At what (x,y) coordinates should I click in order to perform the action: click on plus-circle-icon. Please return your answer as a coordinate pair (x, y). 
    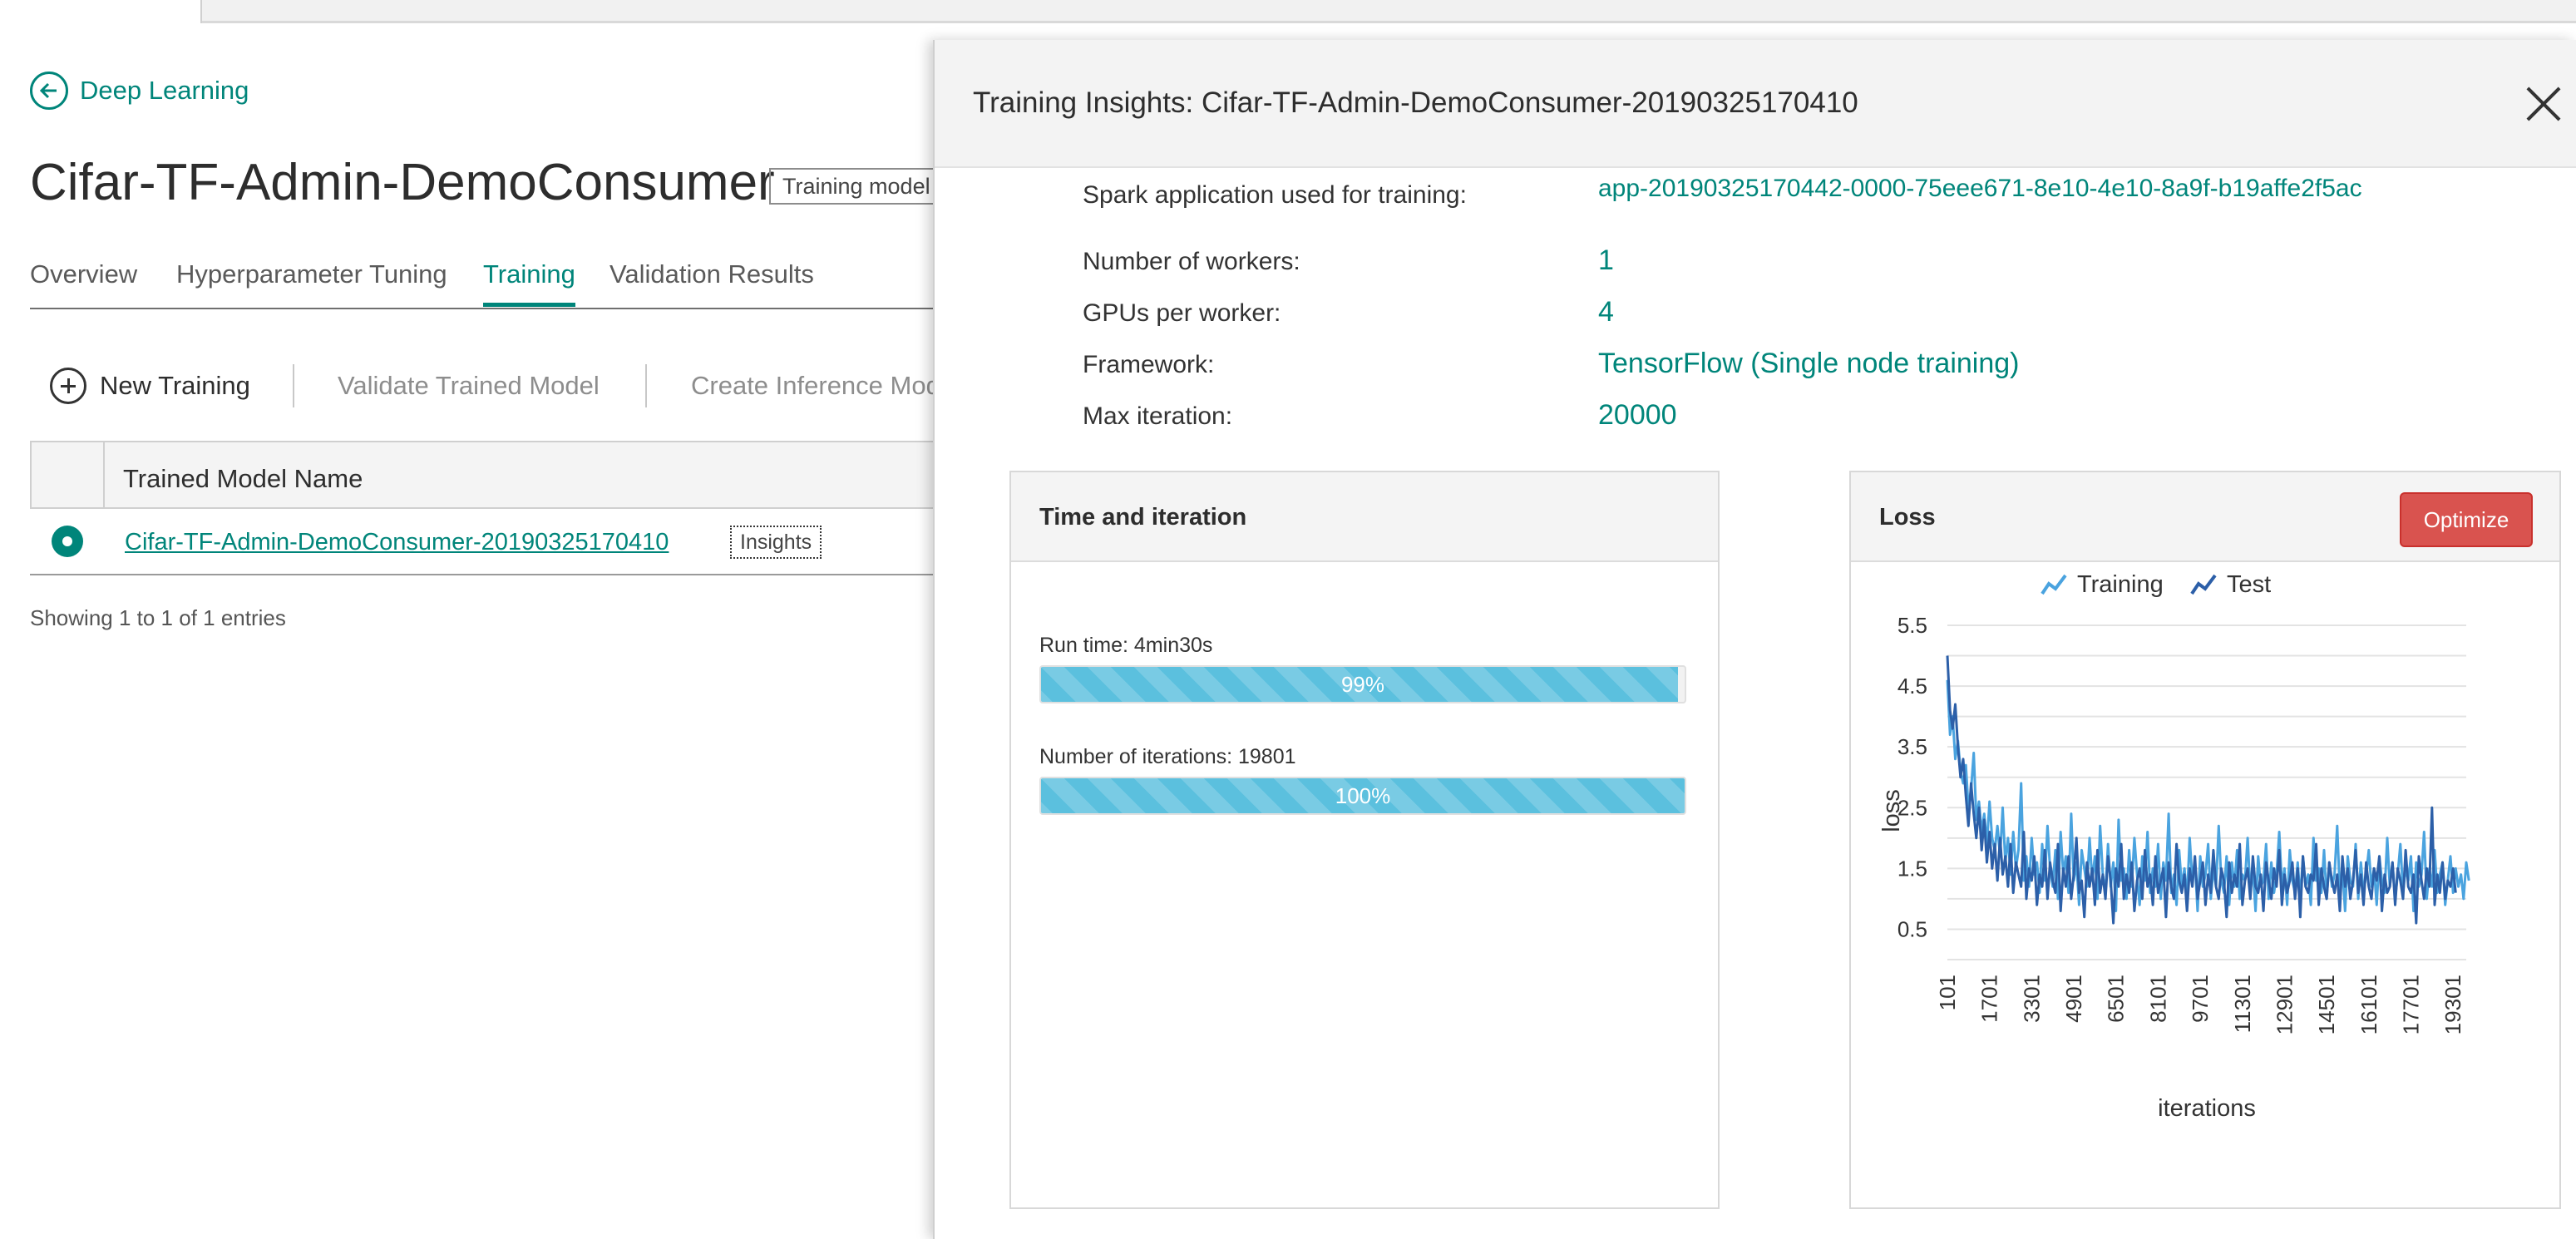
    Looking at the image, I should click on (68, 386).